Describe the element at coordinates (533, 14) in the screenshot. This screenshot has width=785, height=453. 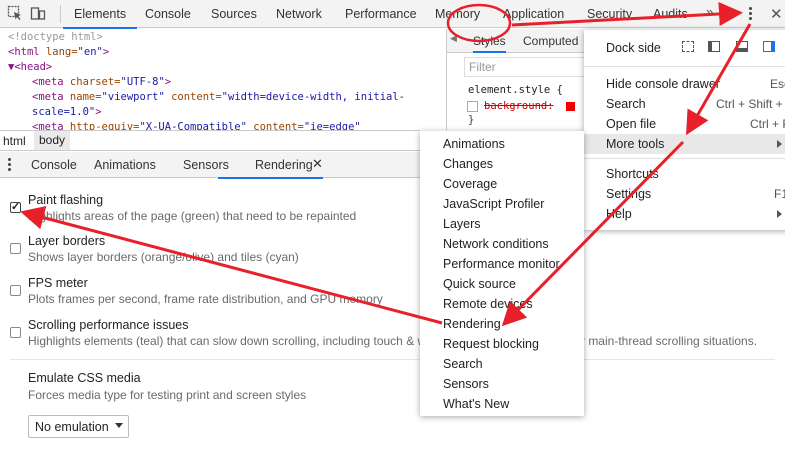
I see `tab-application: Application` at that location.